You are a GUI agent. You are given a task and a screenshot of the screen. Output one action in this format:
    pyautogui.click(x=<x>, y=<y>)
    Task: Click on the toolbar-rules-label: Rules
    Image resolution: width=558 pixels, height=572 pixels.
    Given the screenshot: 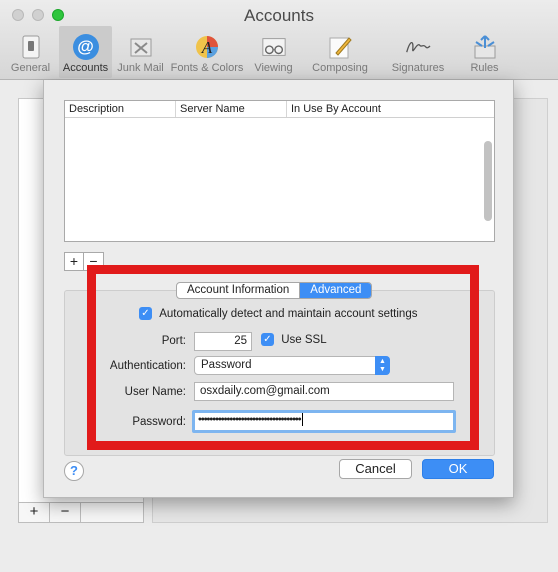 What is the action you would take?
    pyautogui.click(x=484, y=68)
    